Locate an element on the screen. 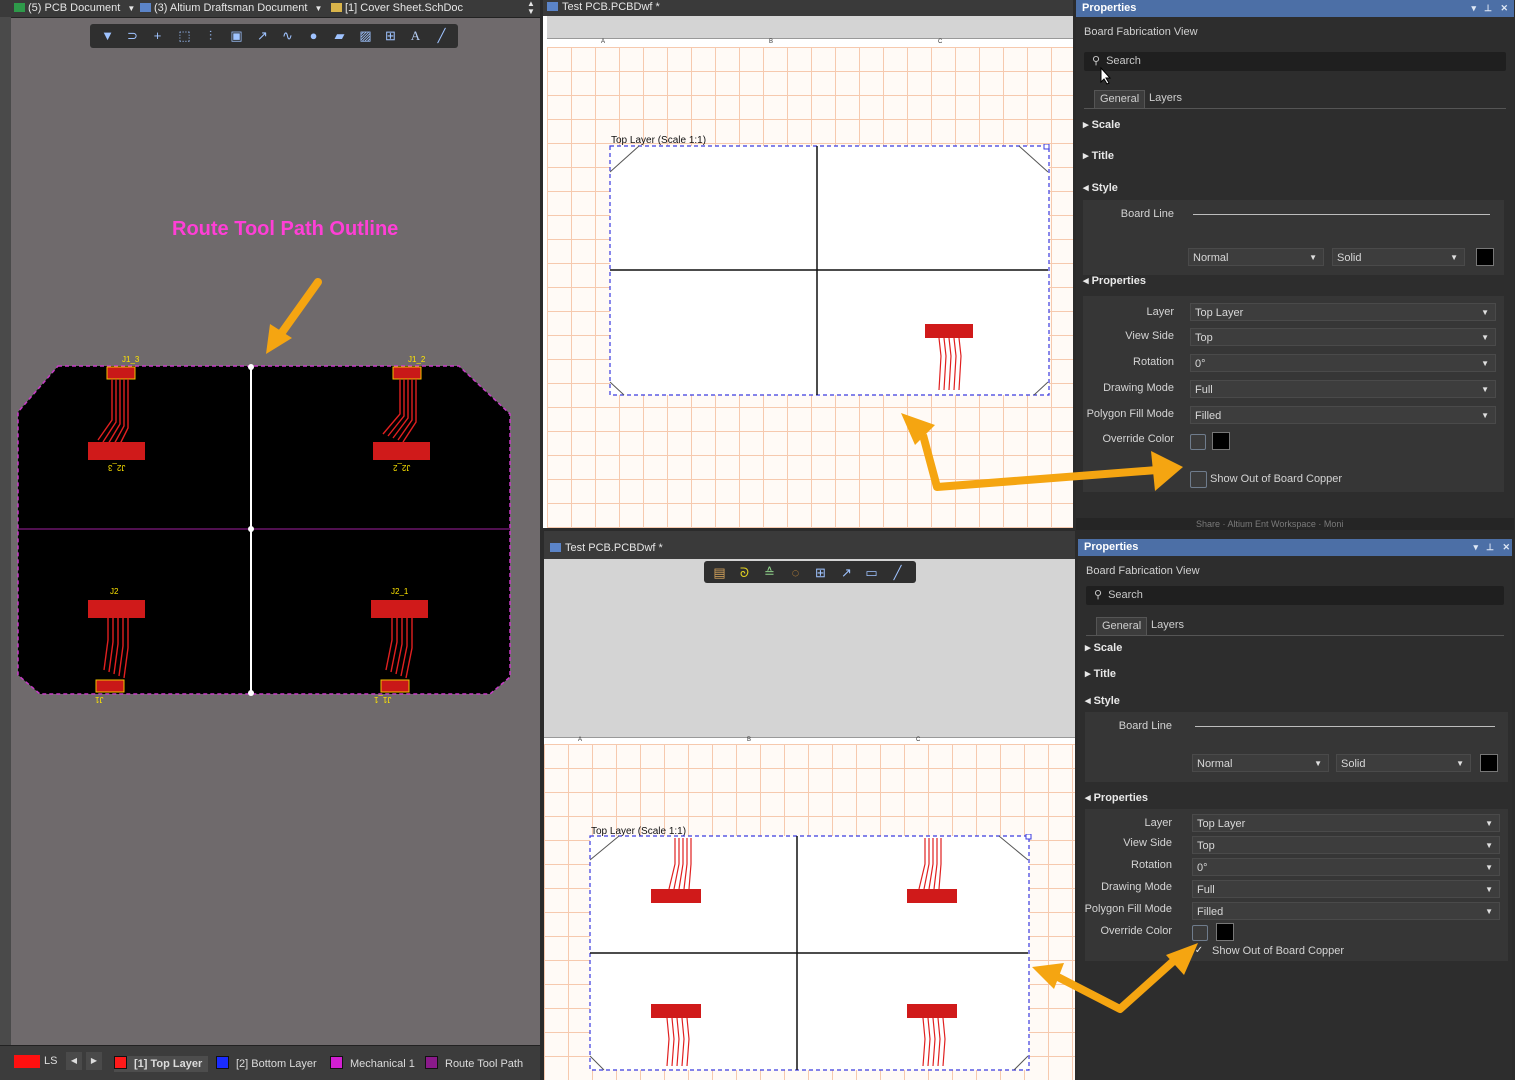  filter-icon: ▼ is located at coordinates (107, 35).